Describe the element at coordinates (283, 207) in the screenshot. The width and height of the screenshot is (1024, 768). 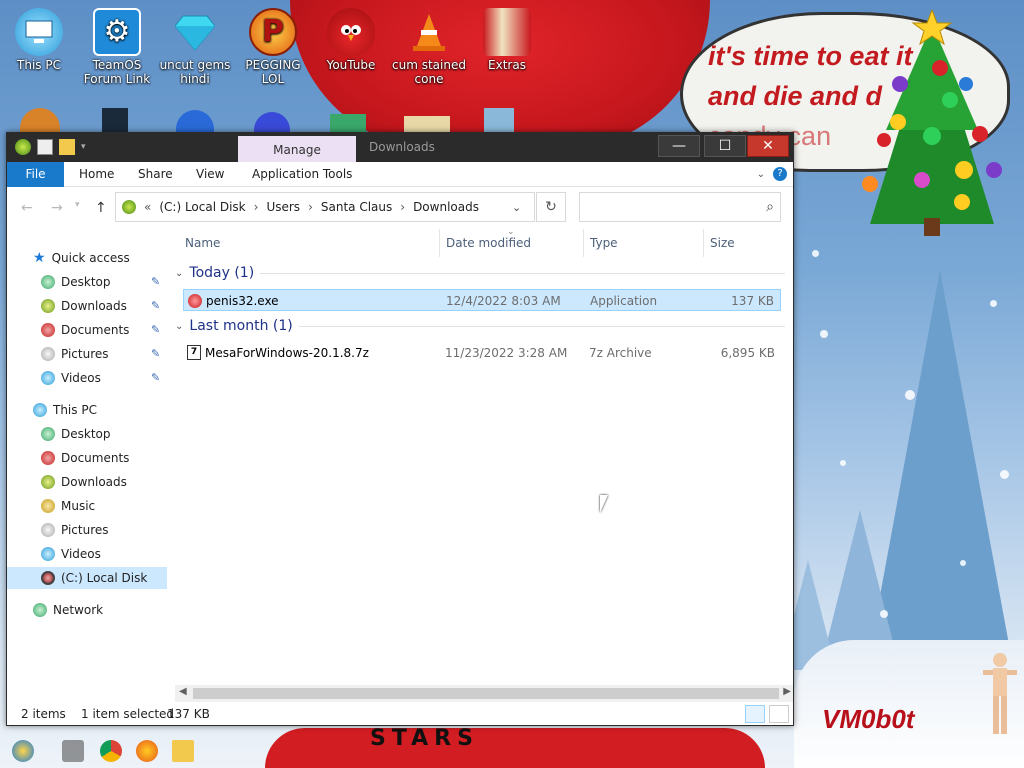
I see `breadcrumb-item: Users` at that location.